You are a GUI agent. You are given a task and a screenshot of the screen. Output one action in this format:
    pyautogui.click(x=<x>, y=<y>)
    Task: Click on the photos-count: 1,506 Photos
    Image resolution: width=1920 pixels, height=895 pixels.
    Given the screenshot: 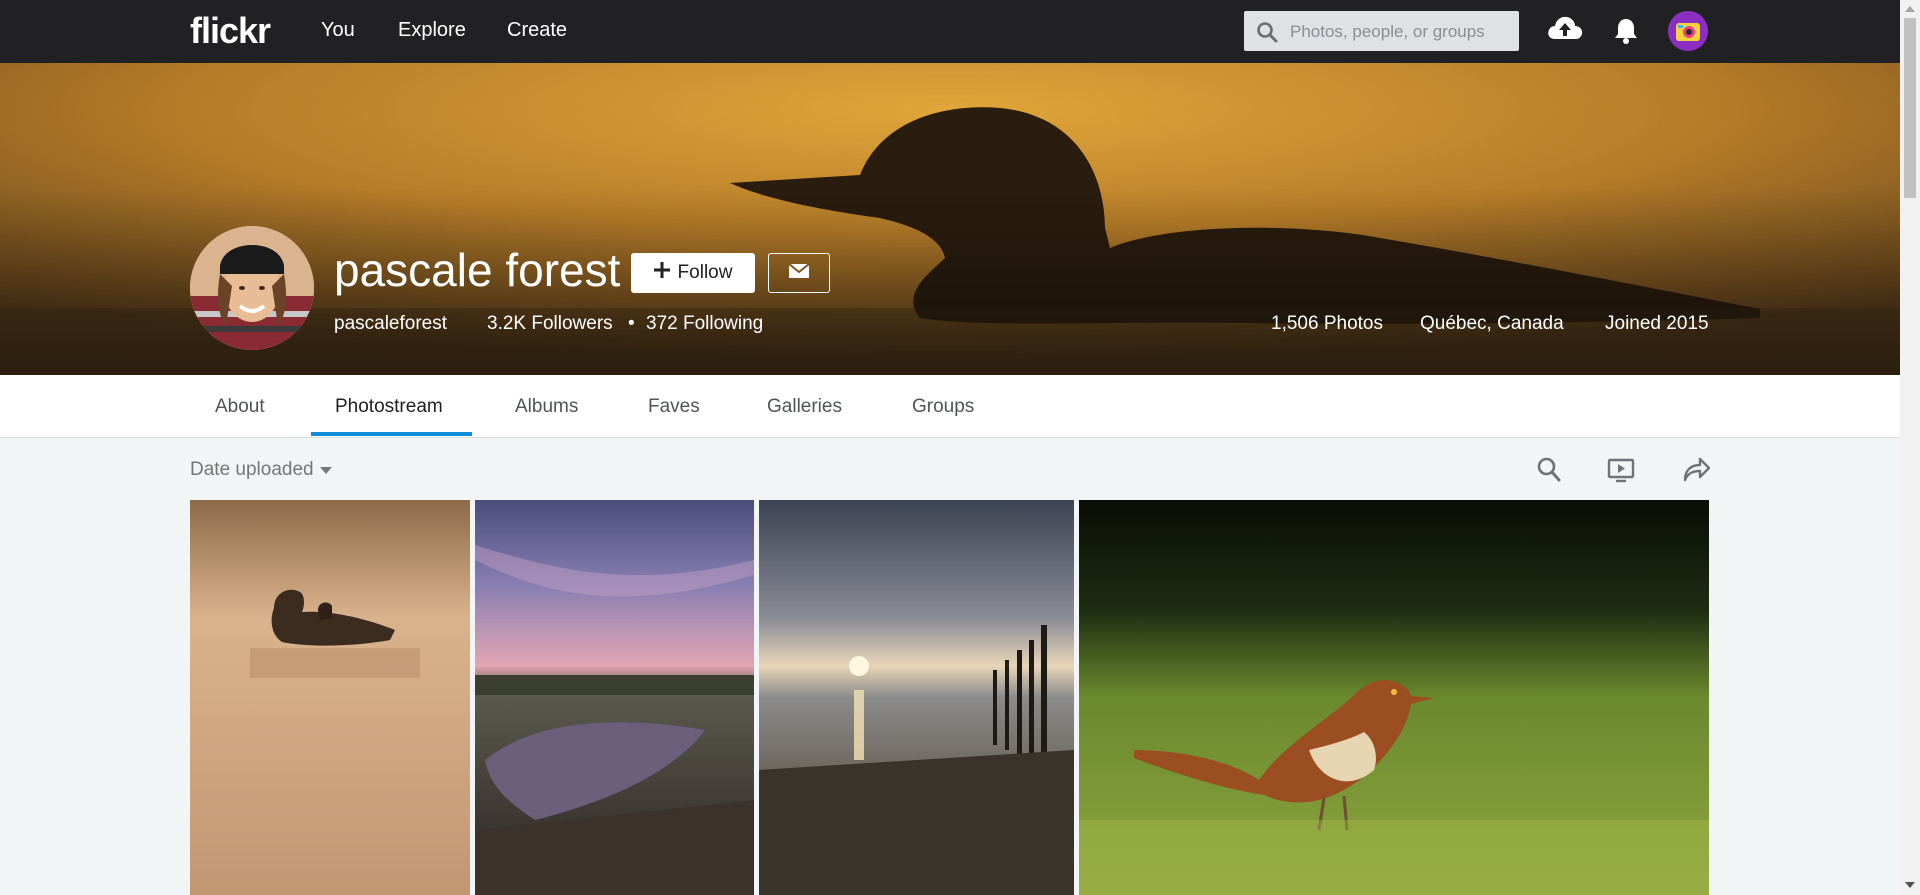 What is the action you would take?
    pyautogui.click(x=1327, y=323)
    